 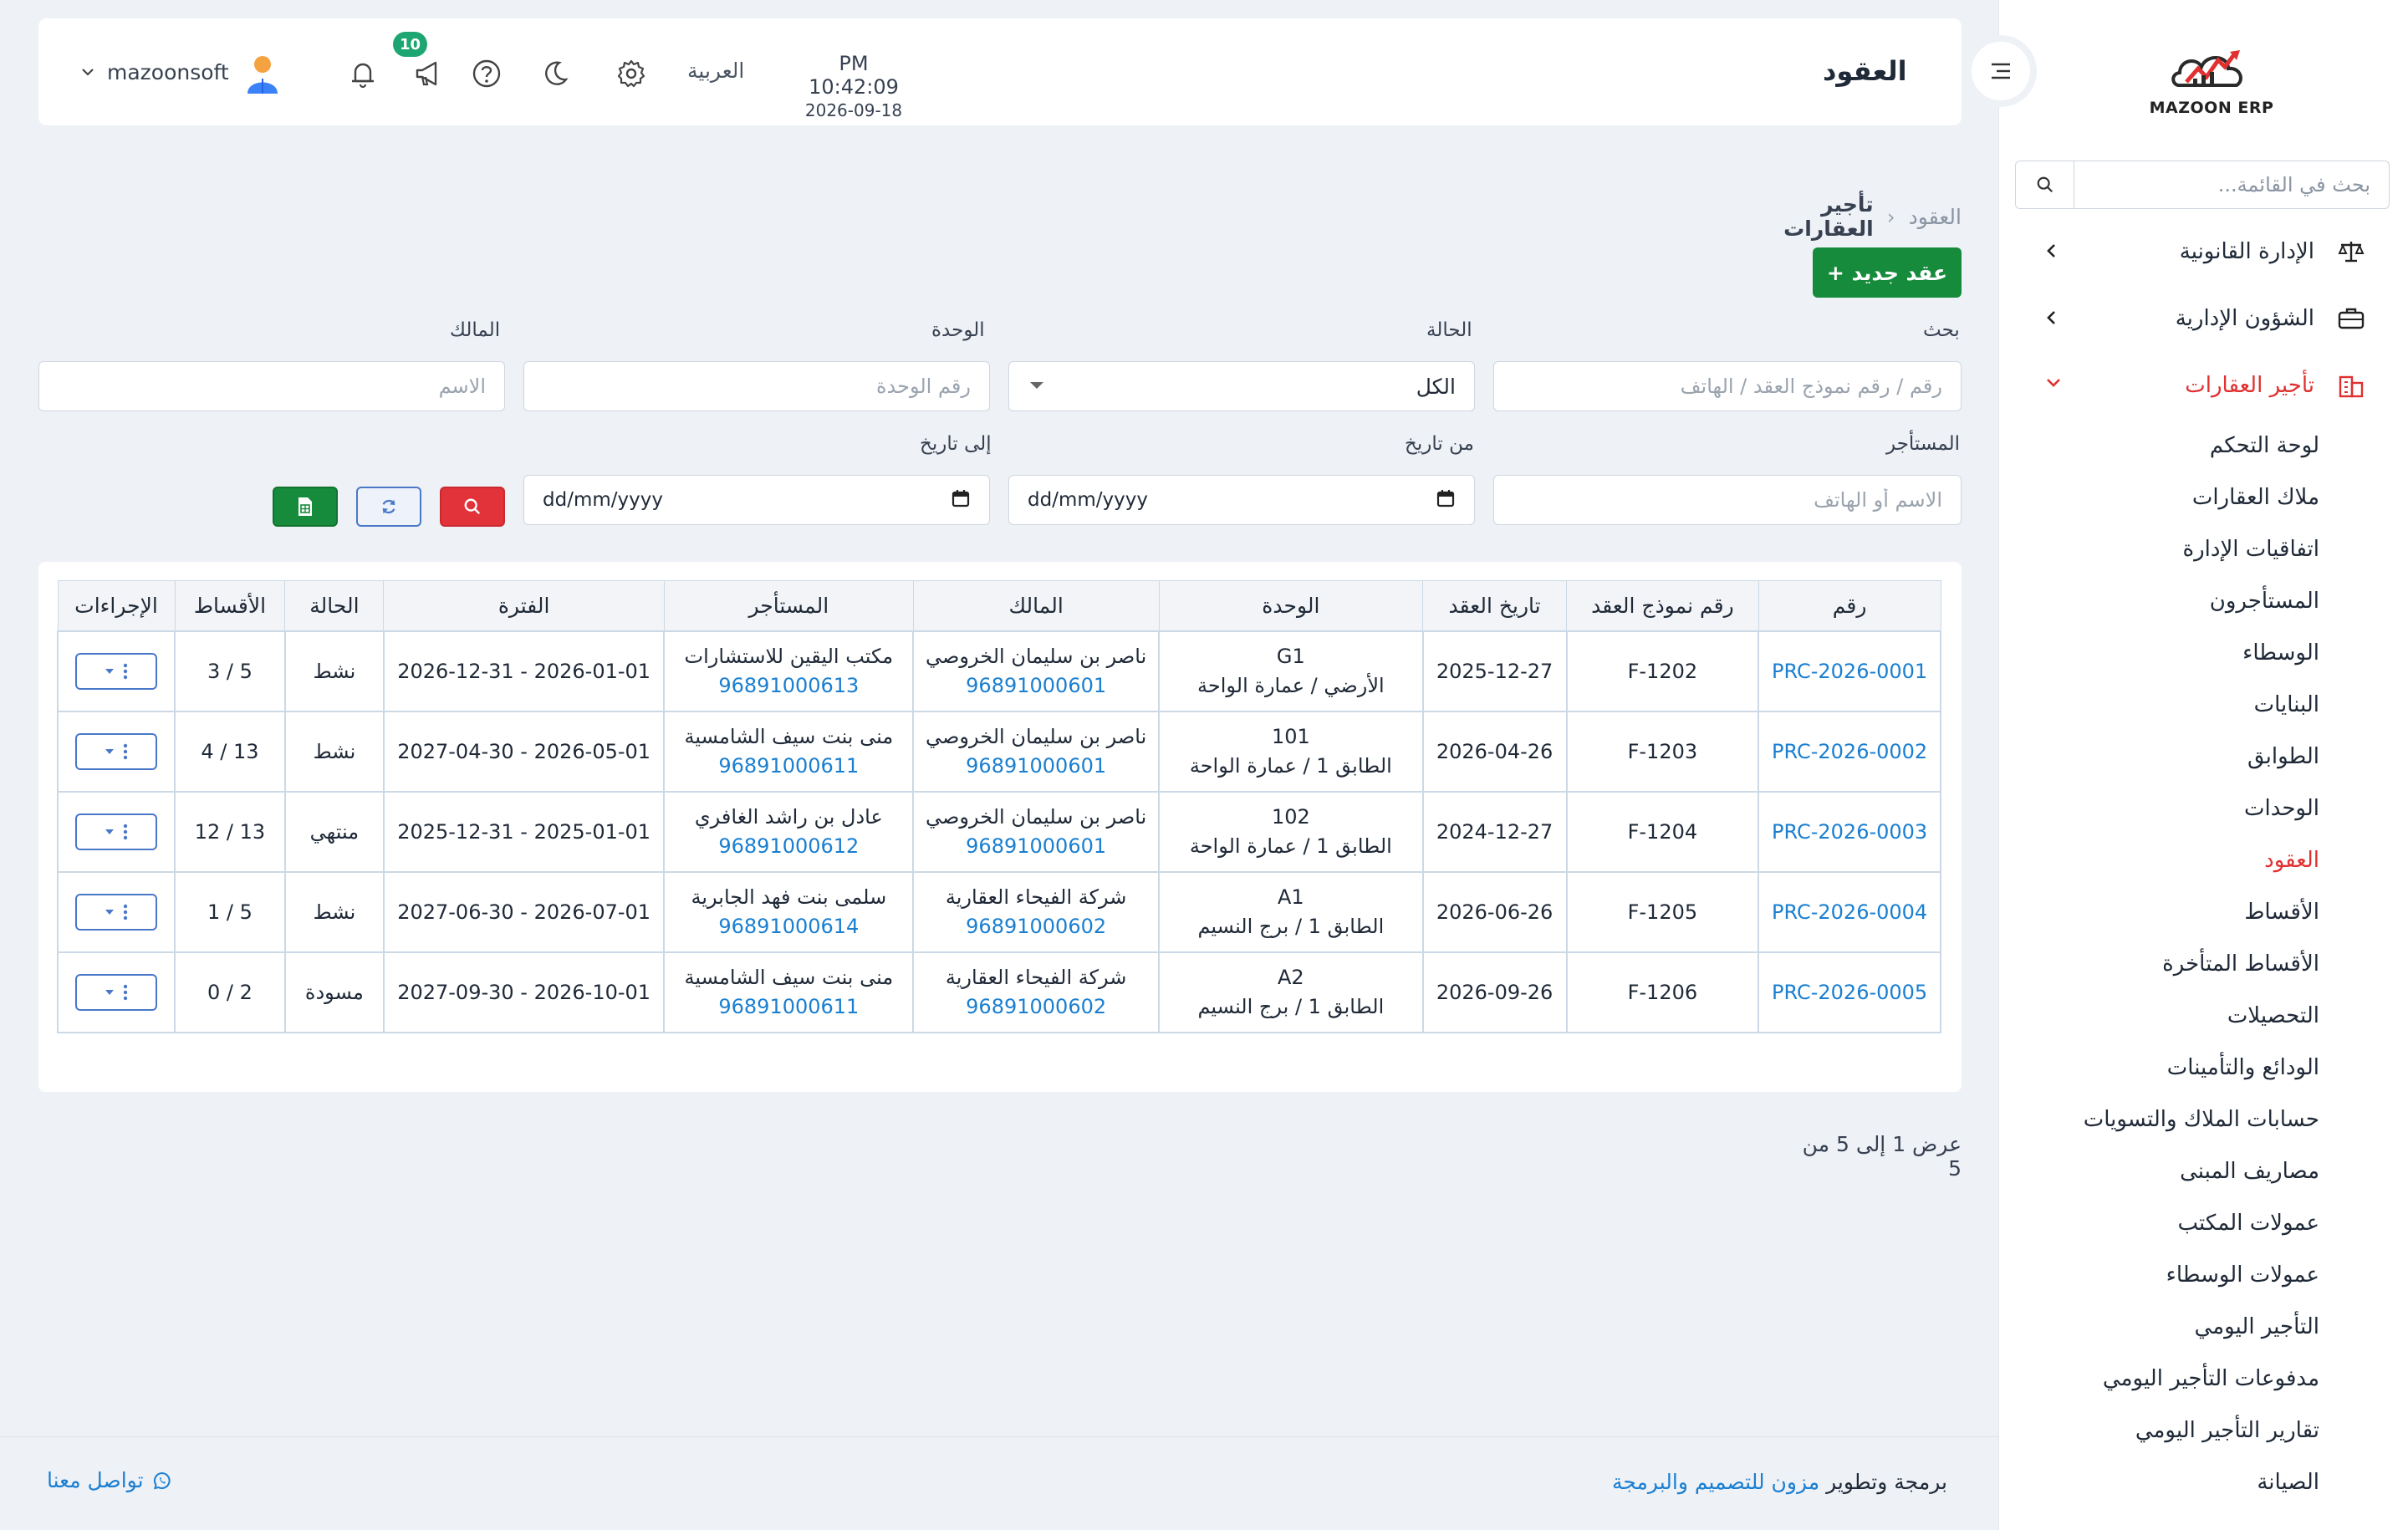 What do you see at coordinates (2045, 184) in the screenshot?
I see `search-icon` at bounding box center [2045, 184].